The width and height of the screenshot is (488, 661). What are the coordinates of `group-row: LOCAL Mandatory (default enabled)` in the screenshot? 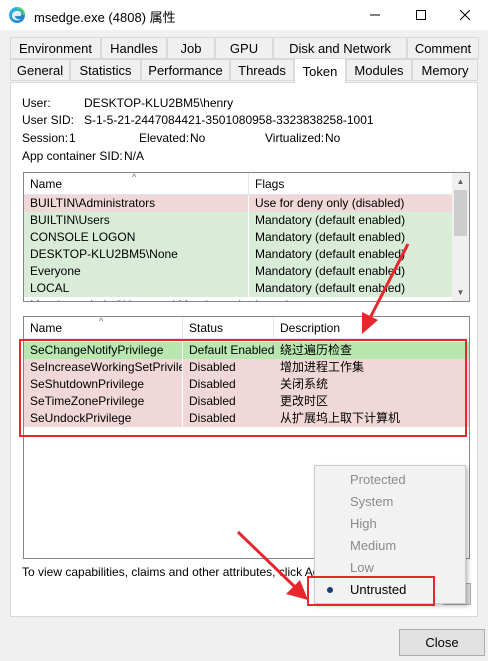 It's located at (239, 288).